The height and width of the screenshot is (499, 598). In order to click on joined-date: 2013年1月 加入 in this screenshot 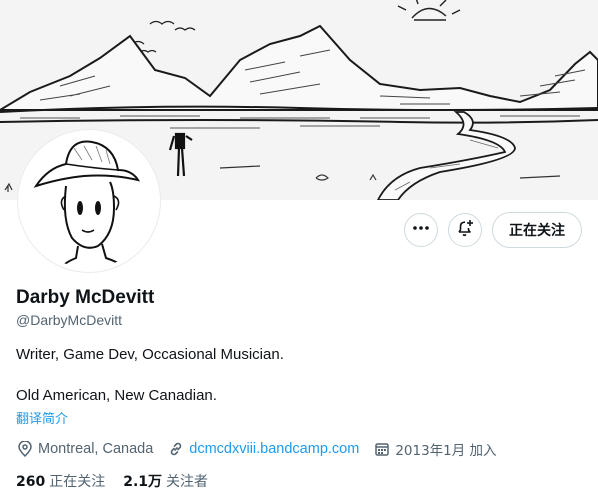, I will do `click(446, 451)`.